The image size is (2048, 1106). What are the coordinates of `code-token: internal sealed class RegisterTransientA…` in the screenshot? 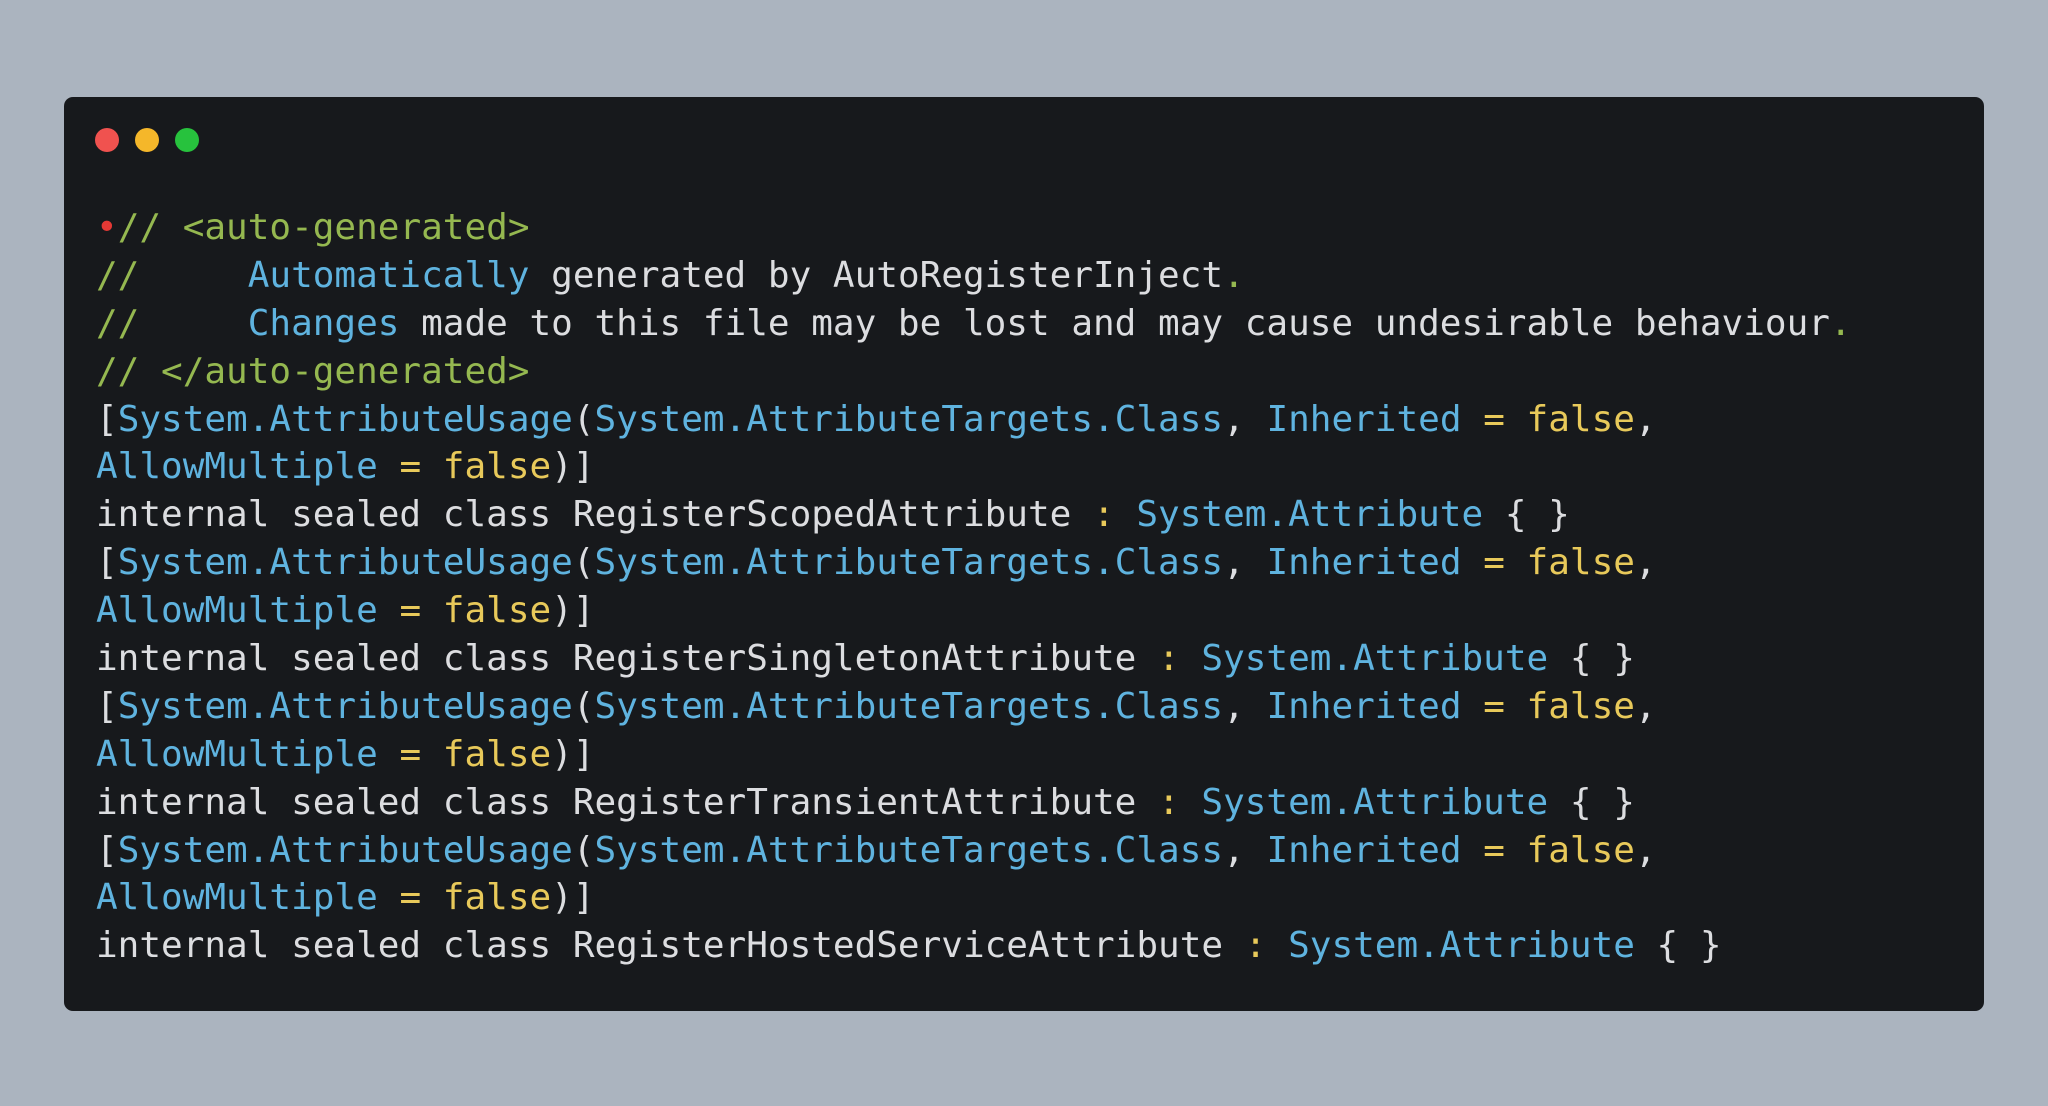 It's located at (627, 802).